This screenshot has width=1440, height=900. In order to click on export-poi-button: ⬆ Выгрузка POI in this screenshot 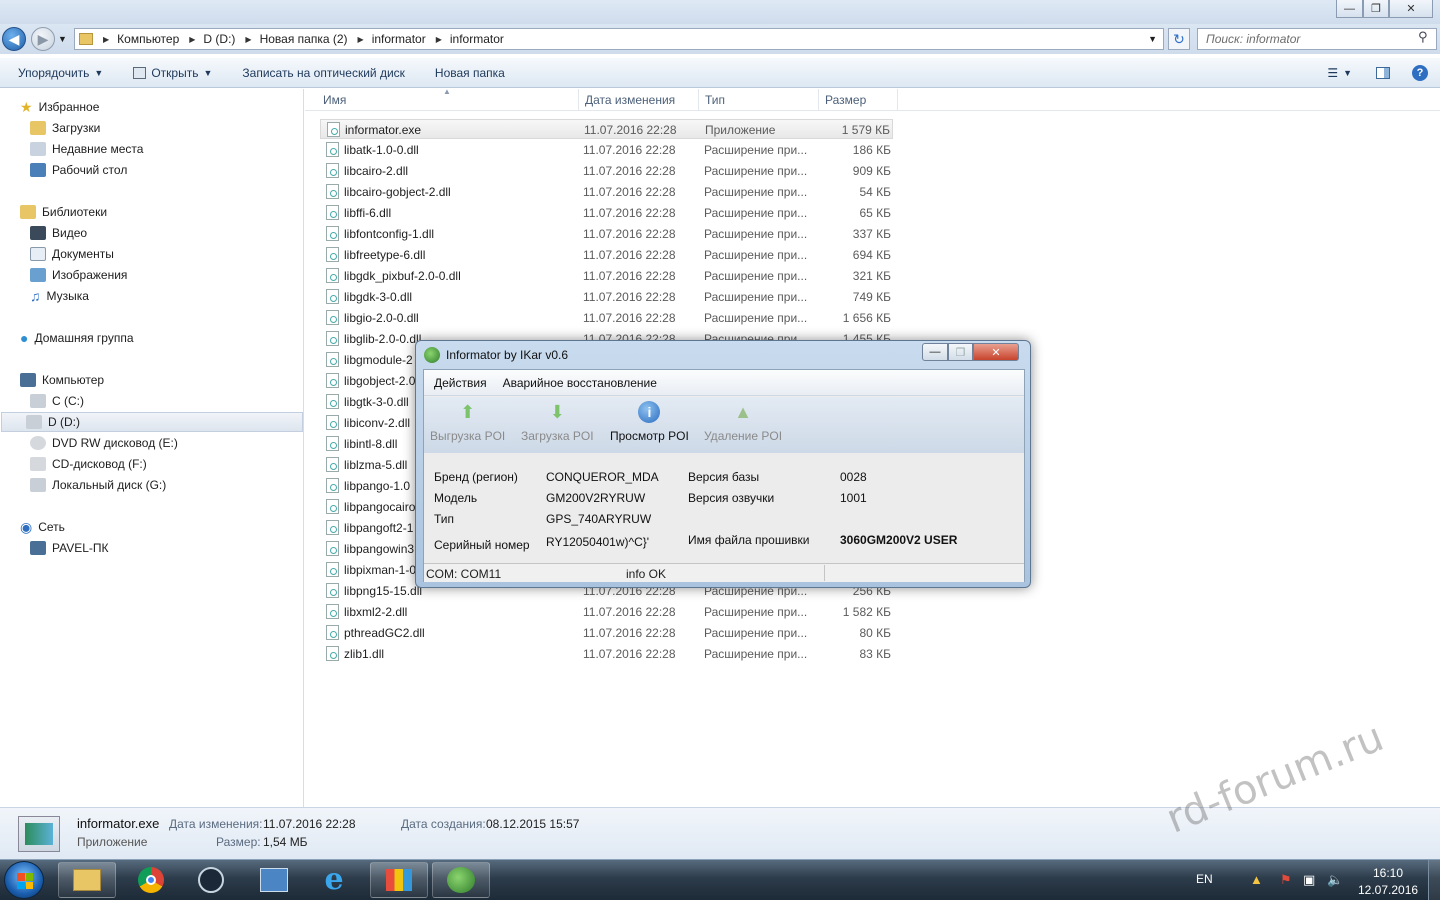, I will do `click(467, 422)`.